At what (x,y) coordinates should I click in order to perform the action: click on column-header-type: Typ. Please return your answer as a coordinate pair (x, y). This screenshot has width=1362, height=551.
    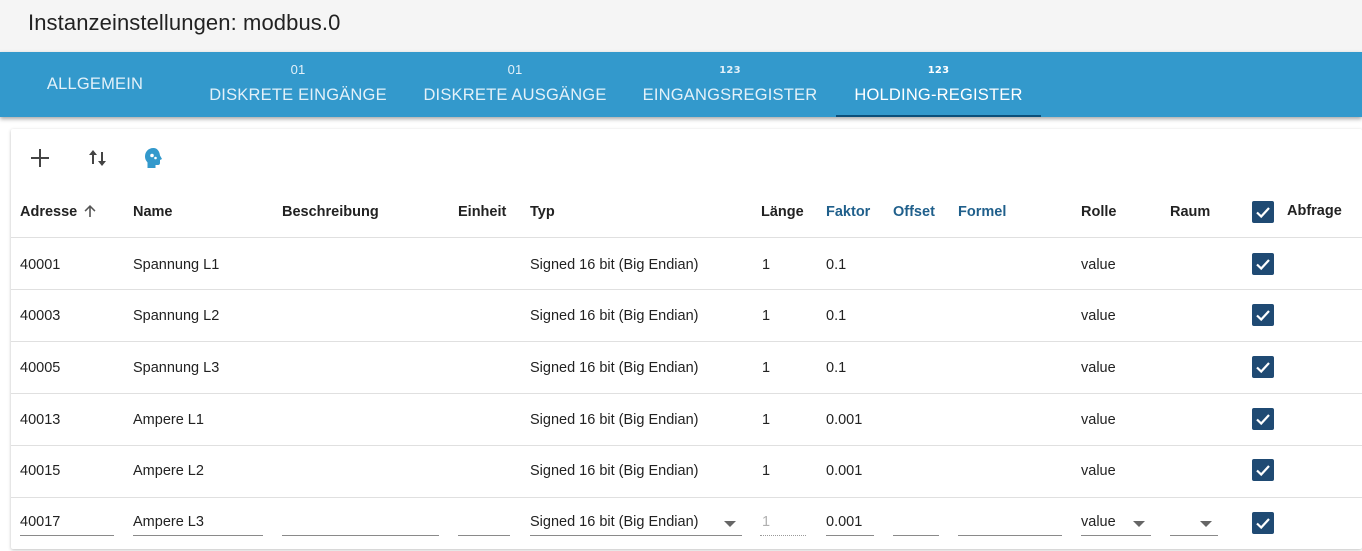
    Looking at the image, I should click on (542, 212).